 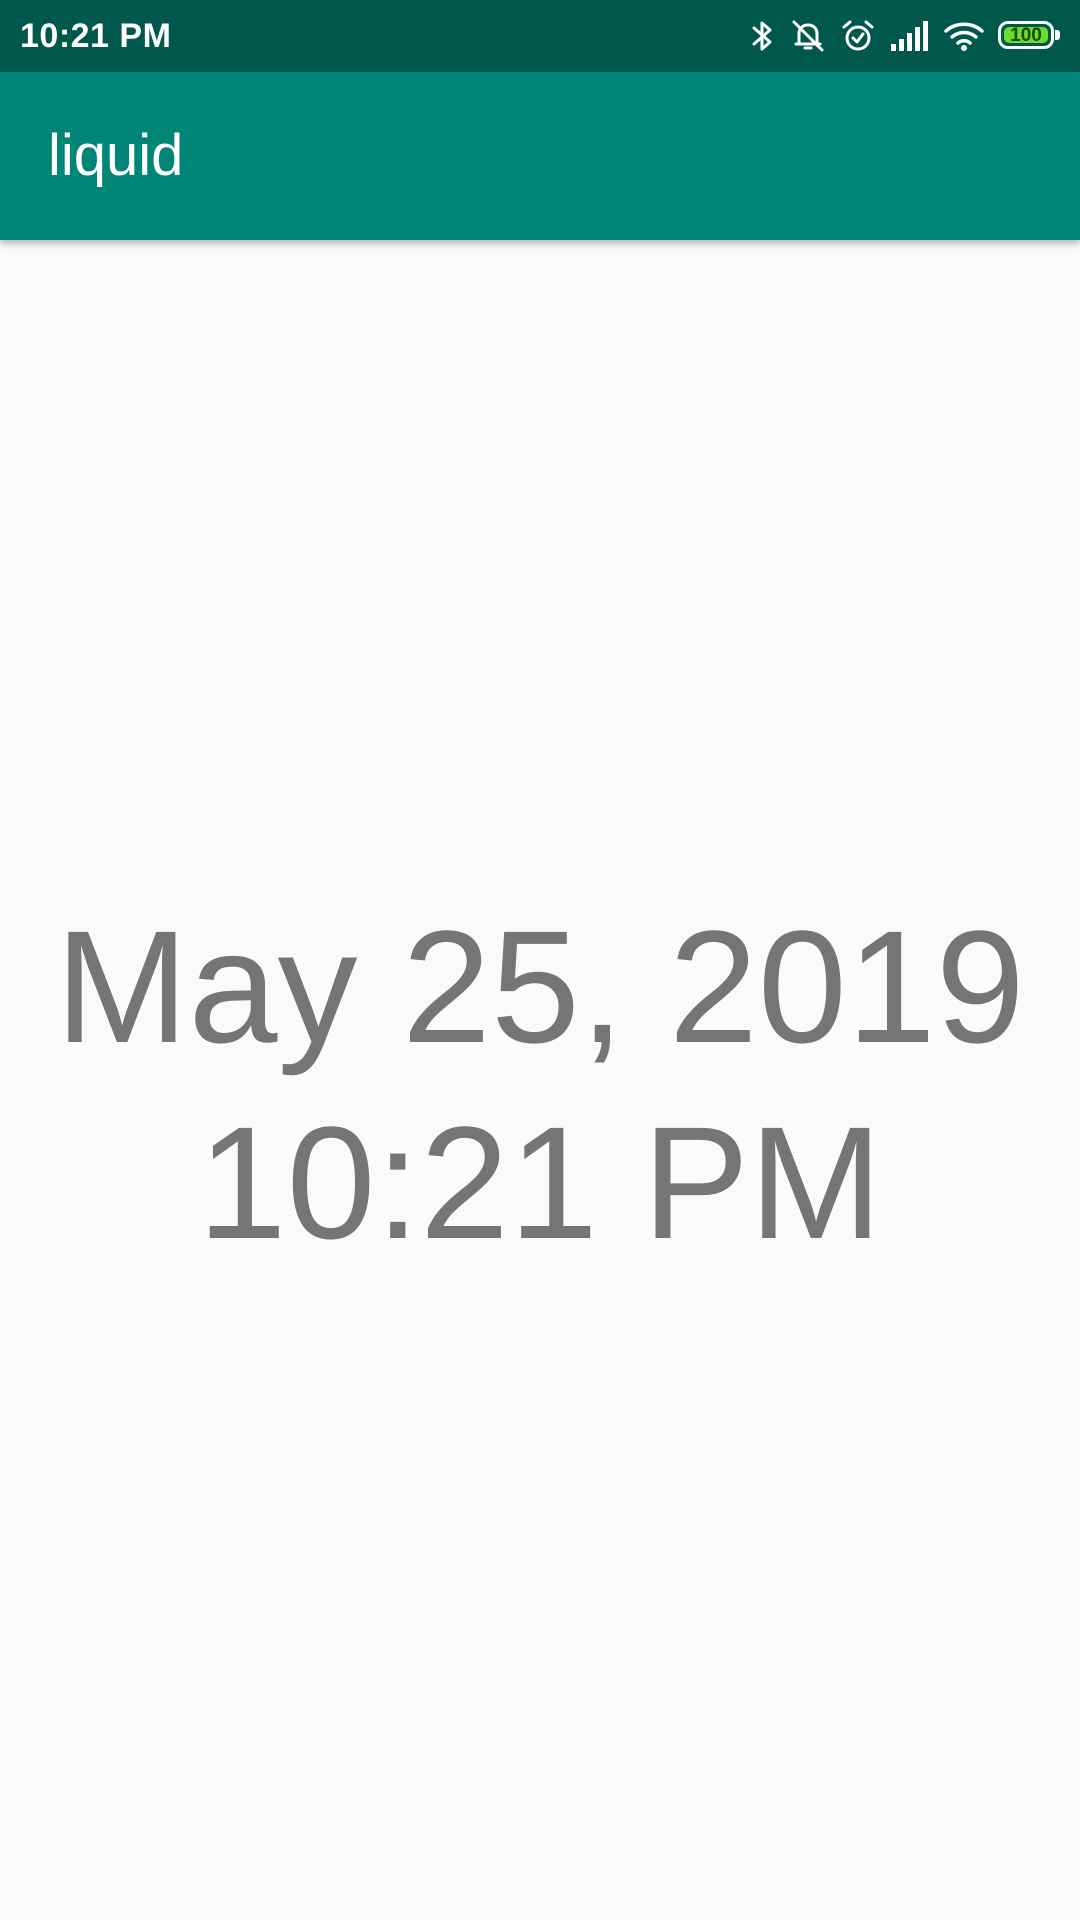 I want to click on app-title: liquid, so click(x=116, y=155).